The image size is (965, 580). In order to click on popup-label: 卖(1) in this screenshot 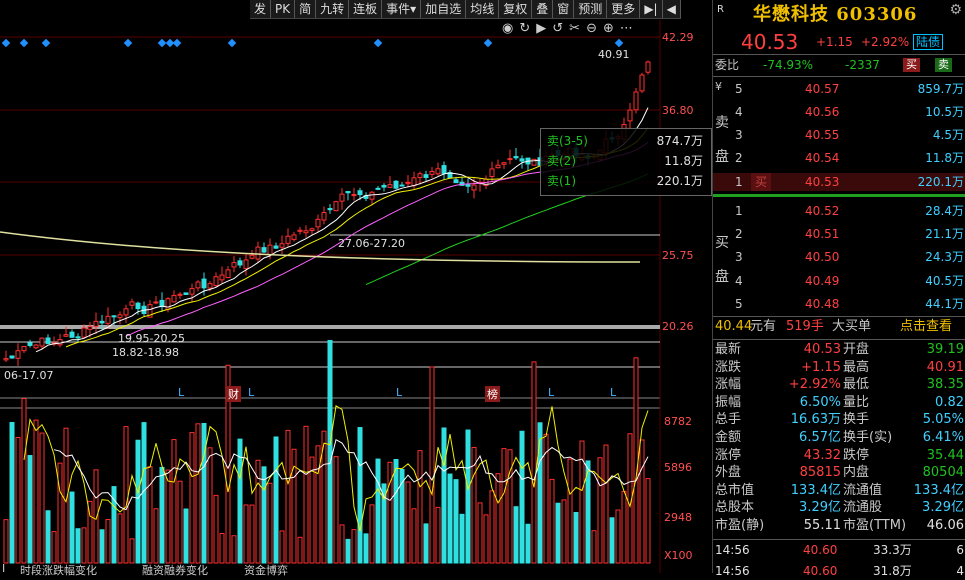, I will do `click(561, 181)`.